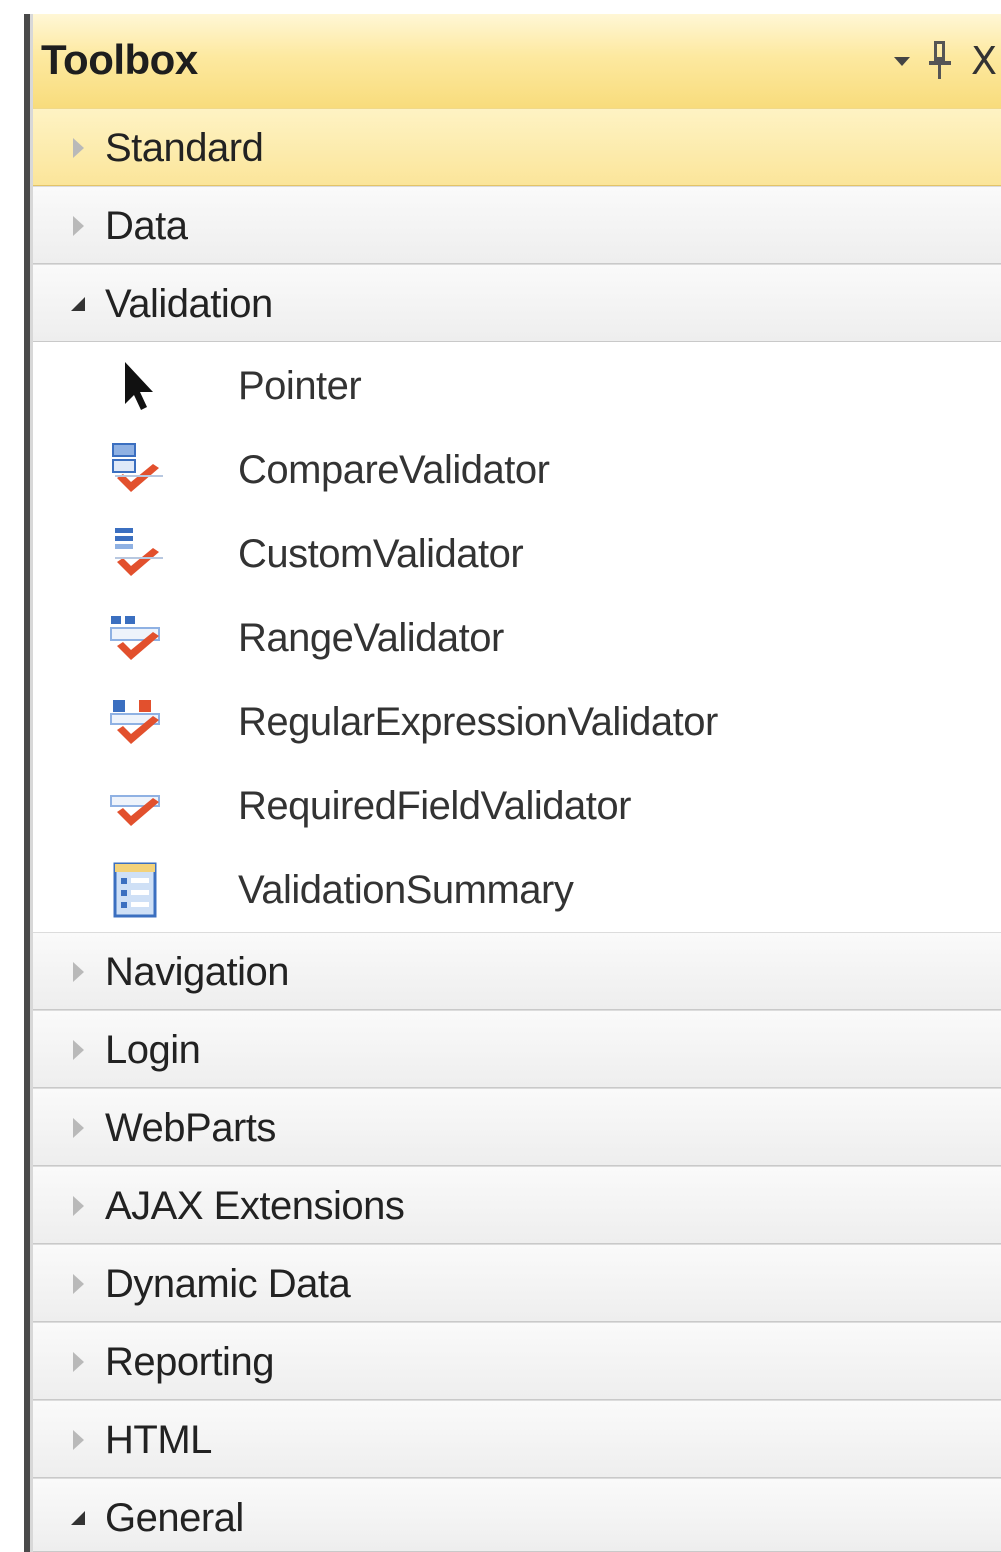 Image resolution: width=1001 pixels, height=1552 pixels. Describe the element at coordinates (517, 1205) in the screenshot. I see `section-ajax-extensions: AJAX Extensions` at that location.